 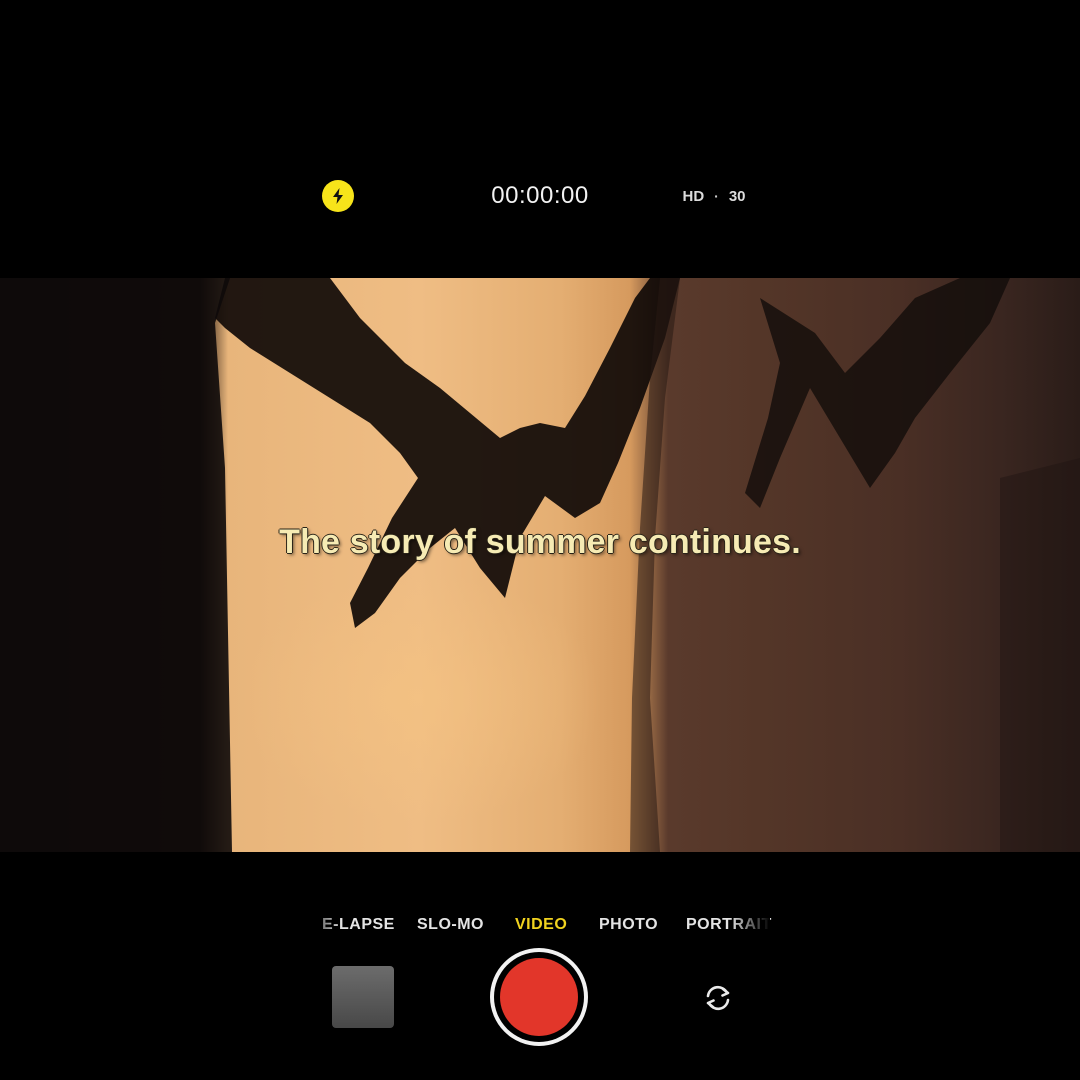 What do you see at coordinates (628, 925) in the screenshot?
I see `mode-photo: PHOTO` at bounding box center [628, 925].